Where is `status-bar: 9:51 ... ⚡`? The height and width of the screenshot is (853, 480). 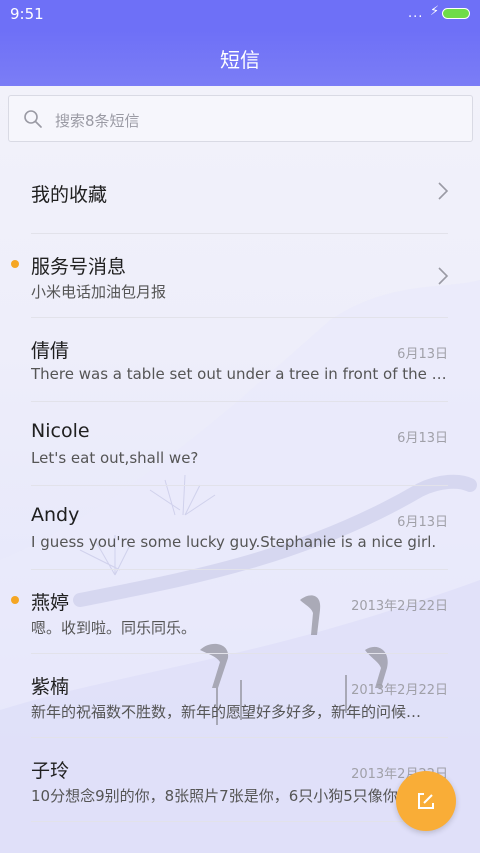 status-bar: 9:51 ... ⚡ is located at coordinates (240, 15).